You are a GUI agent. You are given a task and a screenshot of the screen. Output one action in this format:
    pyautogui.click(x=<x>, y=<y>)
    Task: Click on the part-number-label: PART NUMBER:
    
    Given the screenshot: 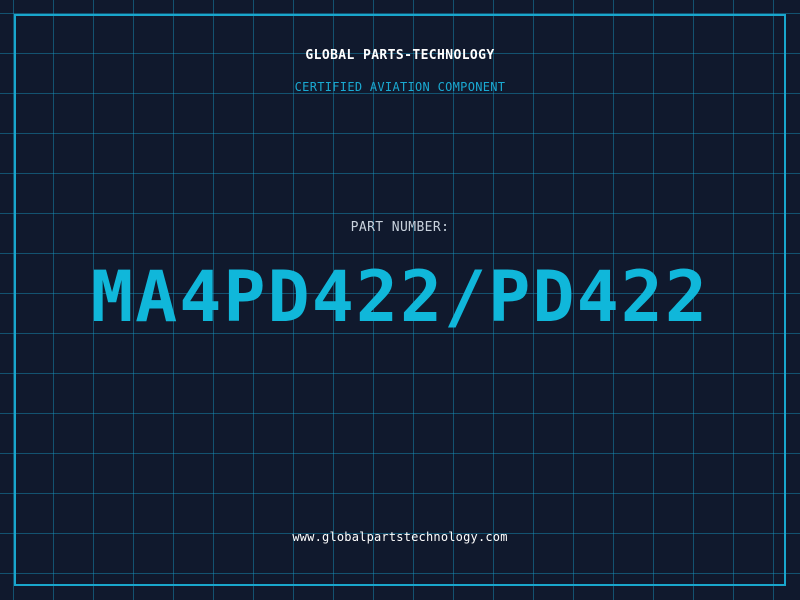 What is the action you would take?
    pyautogui.click(x=400, y=227)
    